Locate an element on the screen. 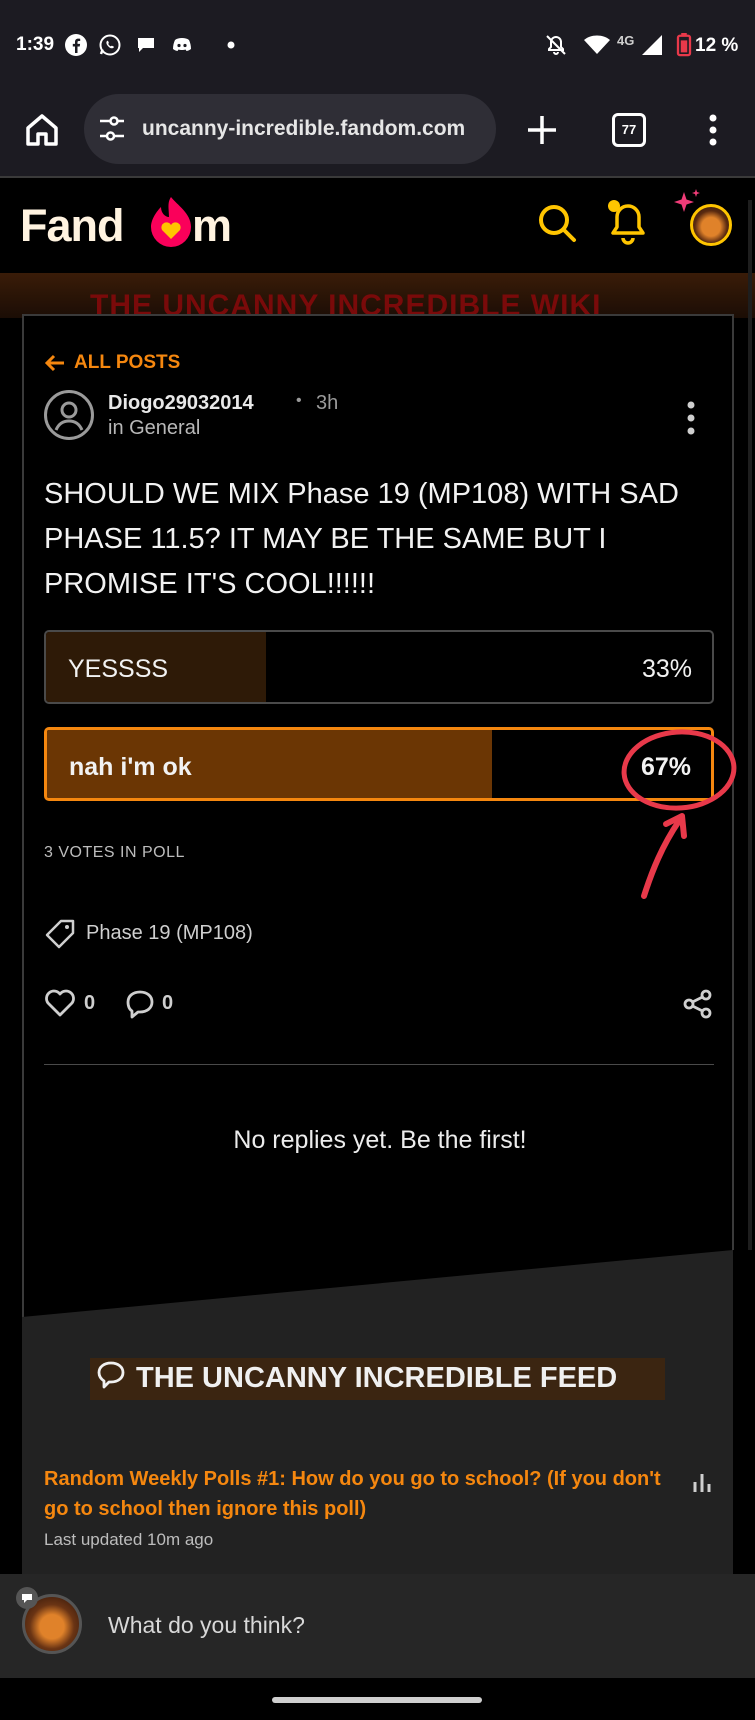  notifications-bell-icon is located at coordinates (628, 222).